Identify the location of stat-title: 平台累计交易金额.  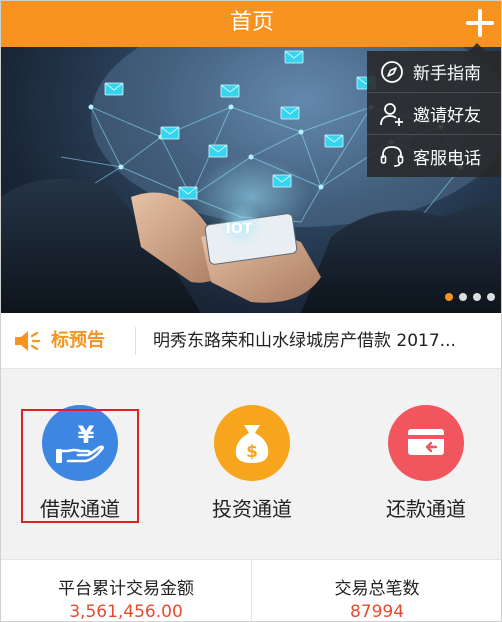
(126, 589).